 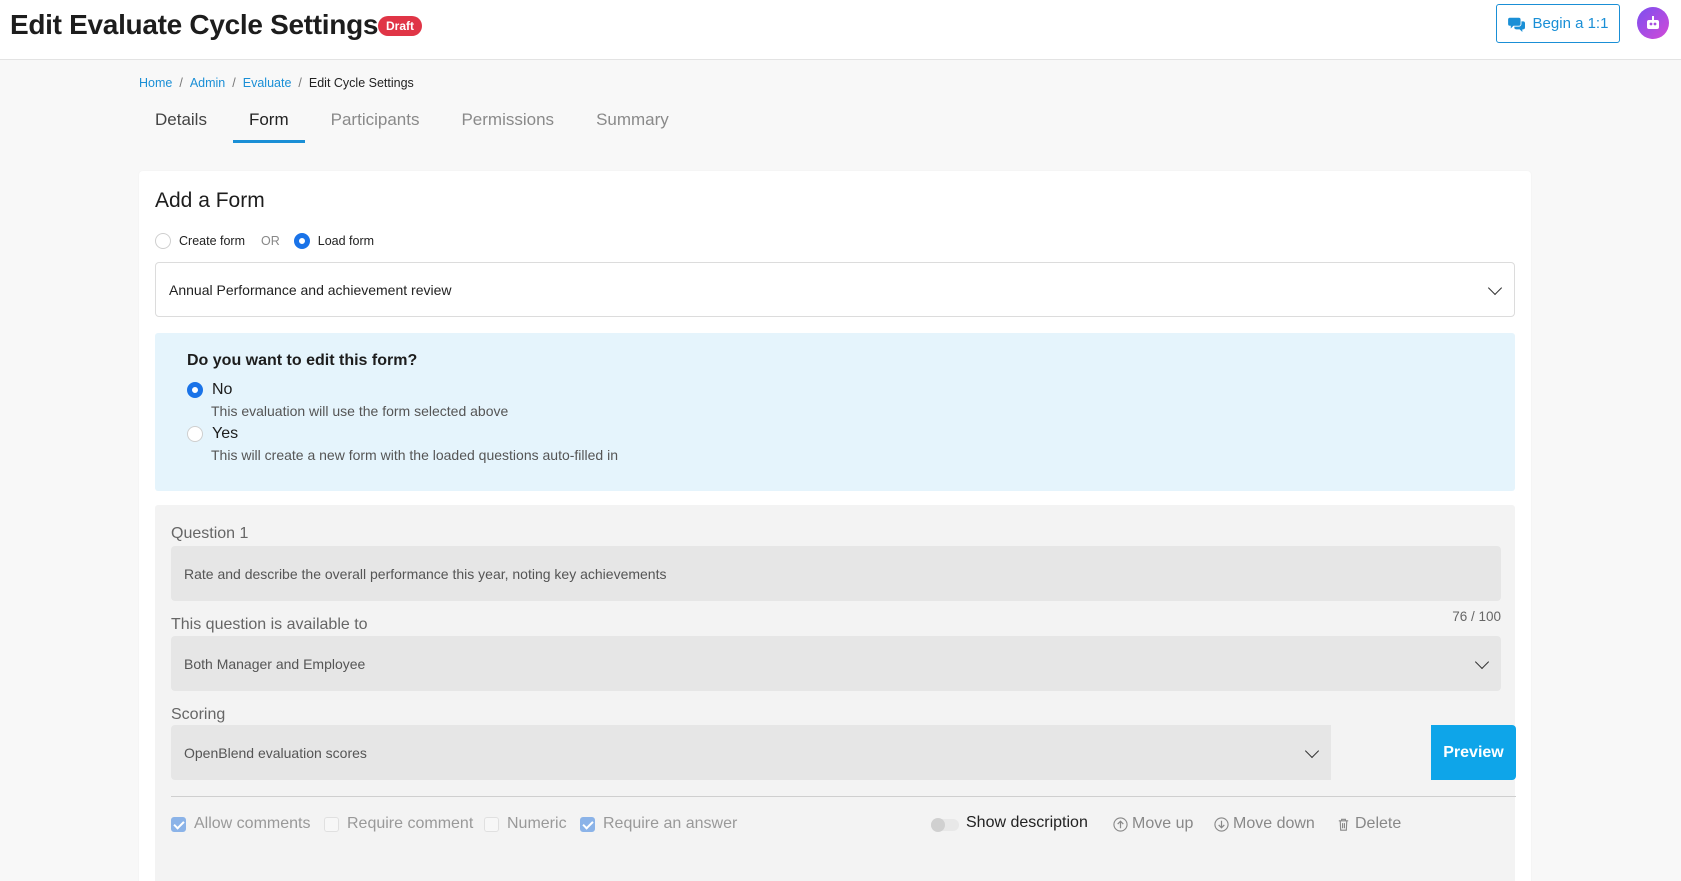 What do you see at coordinates (1027, 822) in the screenshot?
I see `show-description-label: Show description` at bounding box center [1027, 822].